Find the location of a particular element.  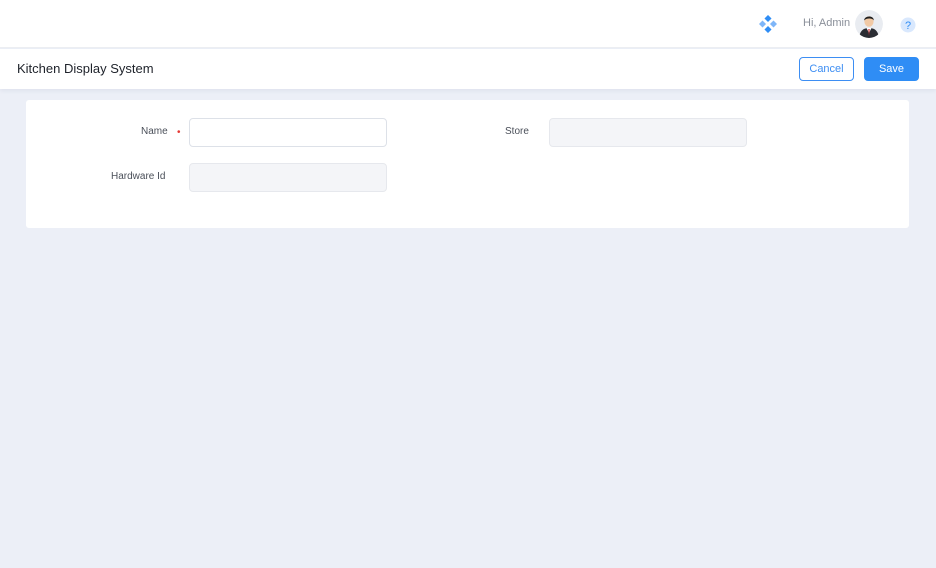

save-button: Save is located at coordinates (891, 69).